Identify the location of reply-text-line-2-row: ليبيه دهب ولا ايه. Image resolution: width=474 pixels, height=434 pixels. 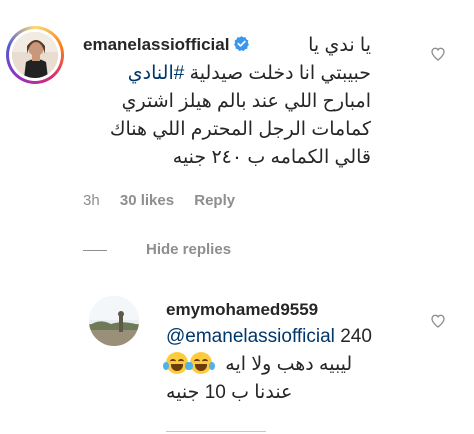
(258, 364).